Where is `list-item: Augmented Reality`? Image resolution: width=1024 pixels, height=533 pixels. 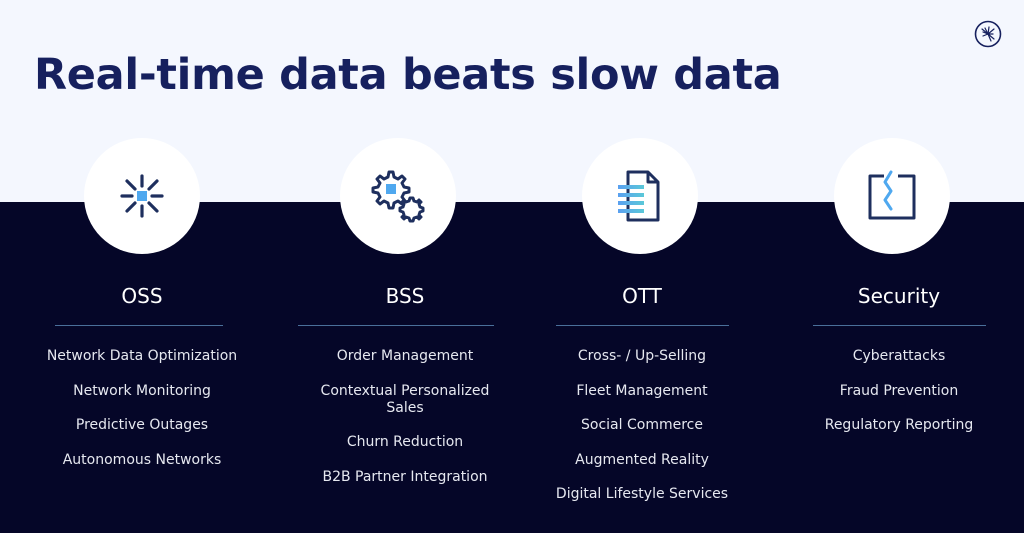 list-item: Augmented Reality is located at coordinates (642, 459).